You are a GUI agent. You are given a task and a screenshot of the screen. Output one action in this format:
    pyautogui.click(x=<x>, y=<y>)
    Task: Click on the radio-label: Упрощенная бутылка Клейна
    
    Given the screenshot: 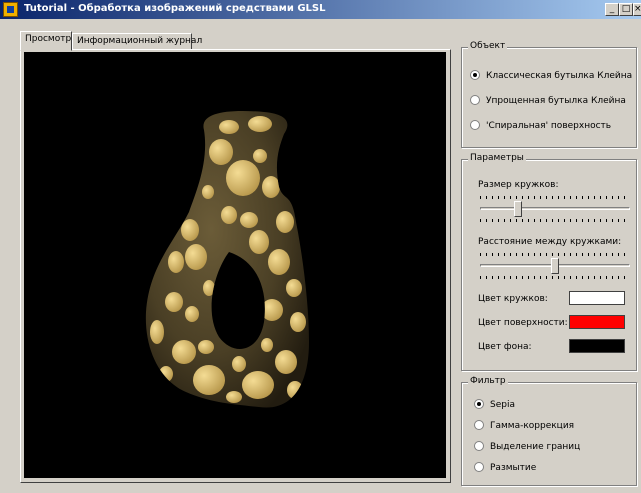 What is the action you would take?
    pyautogui.click(x=556, y=101)
    